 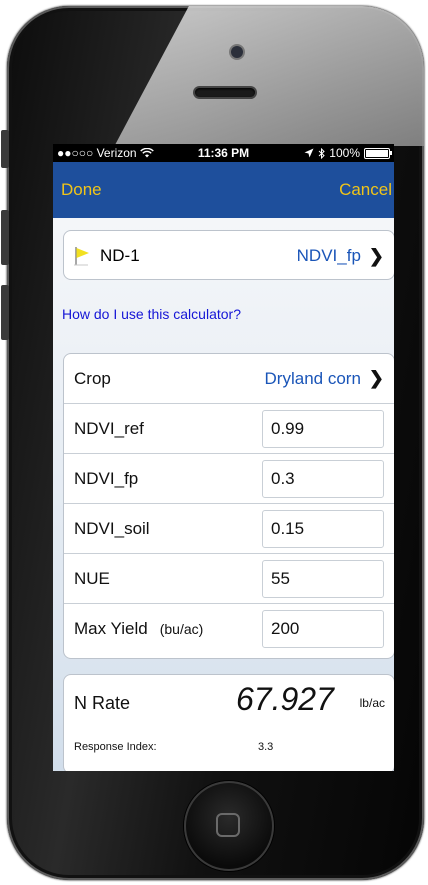 I want to click on field-type: NDVI_fp, so click(x=328, y=255).